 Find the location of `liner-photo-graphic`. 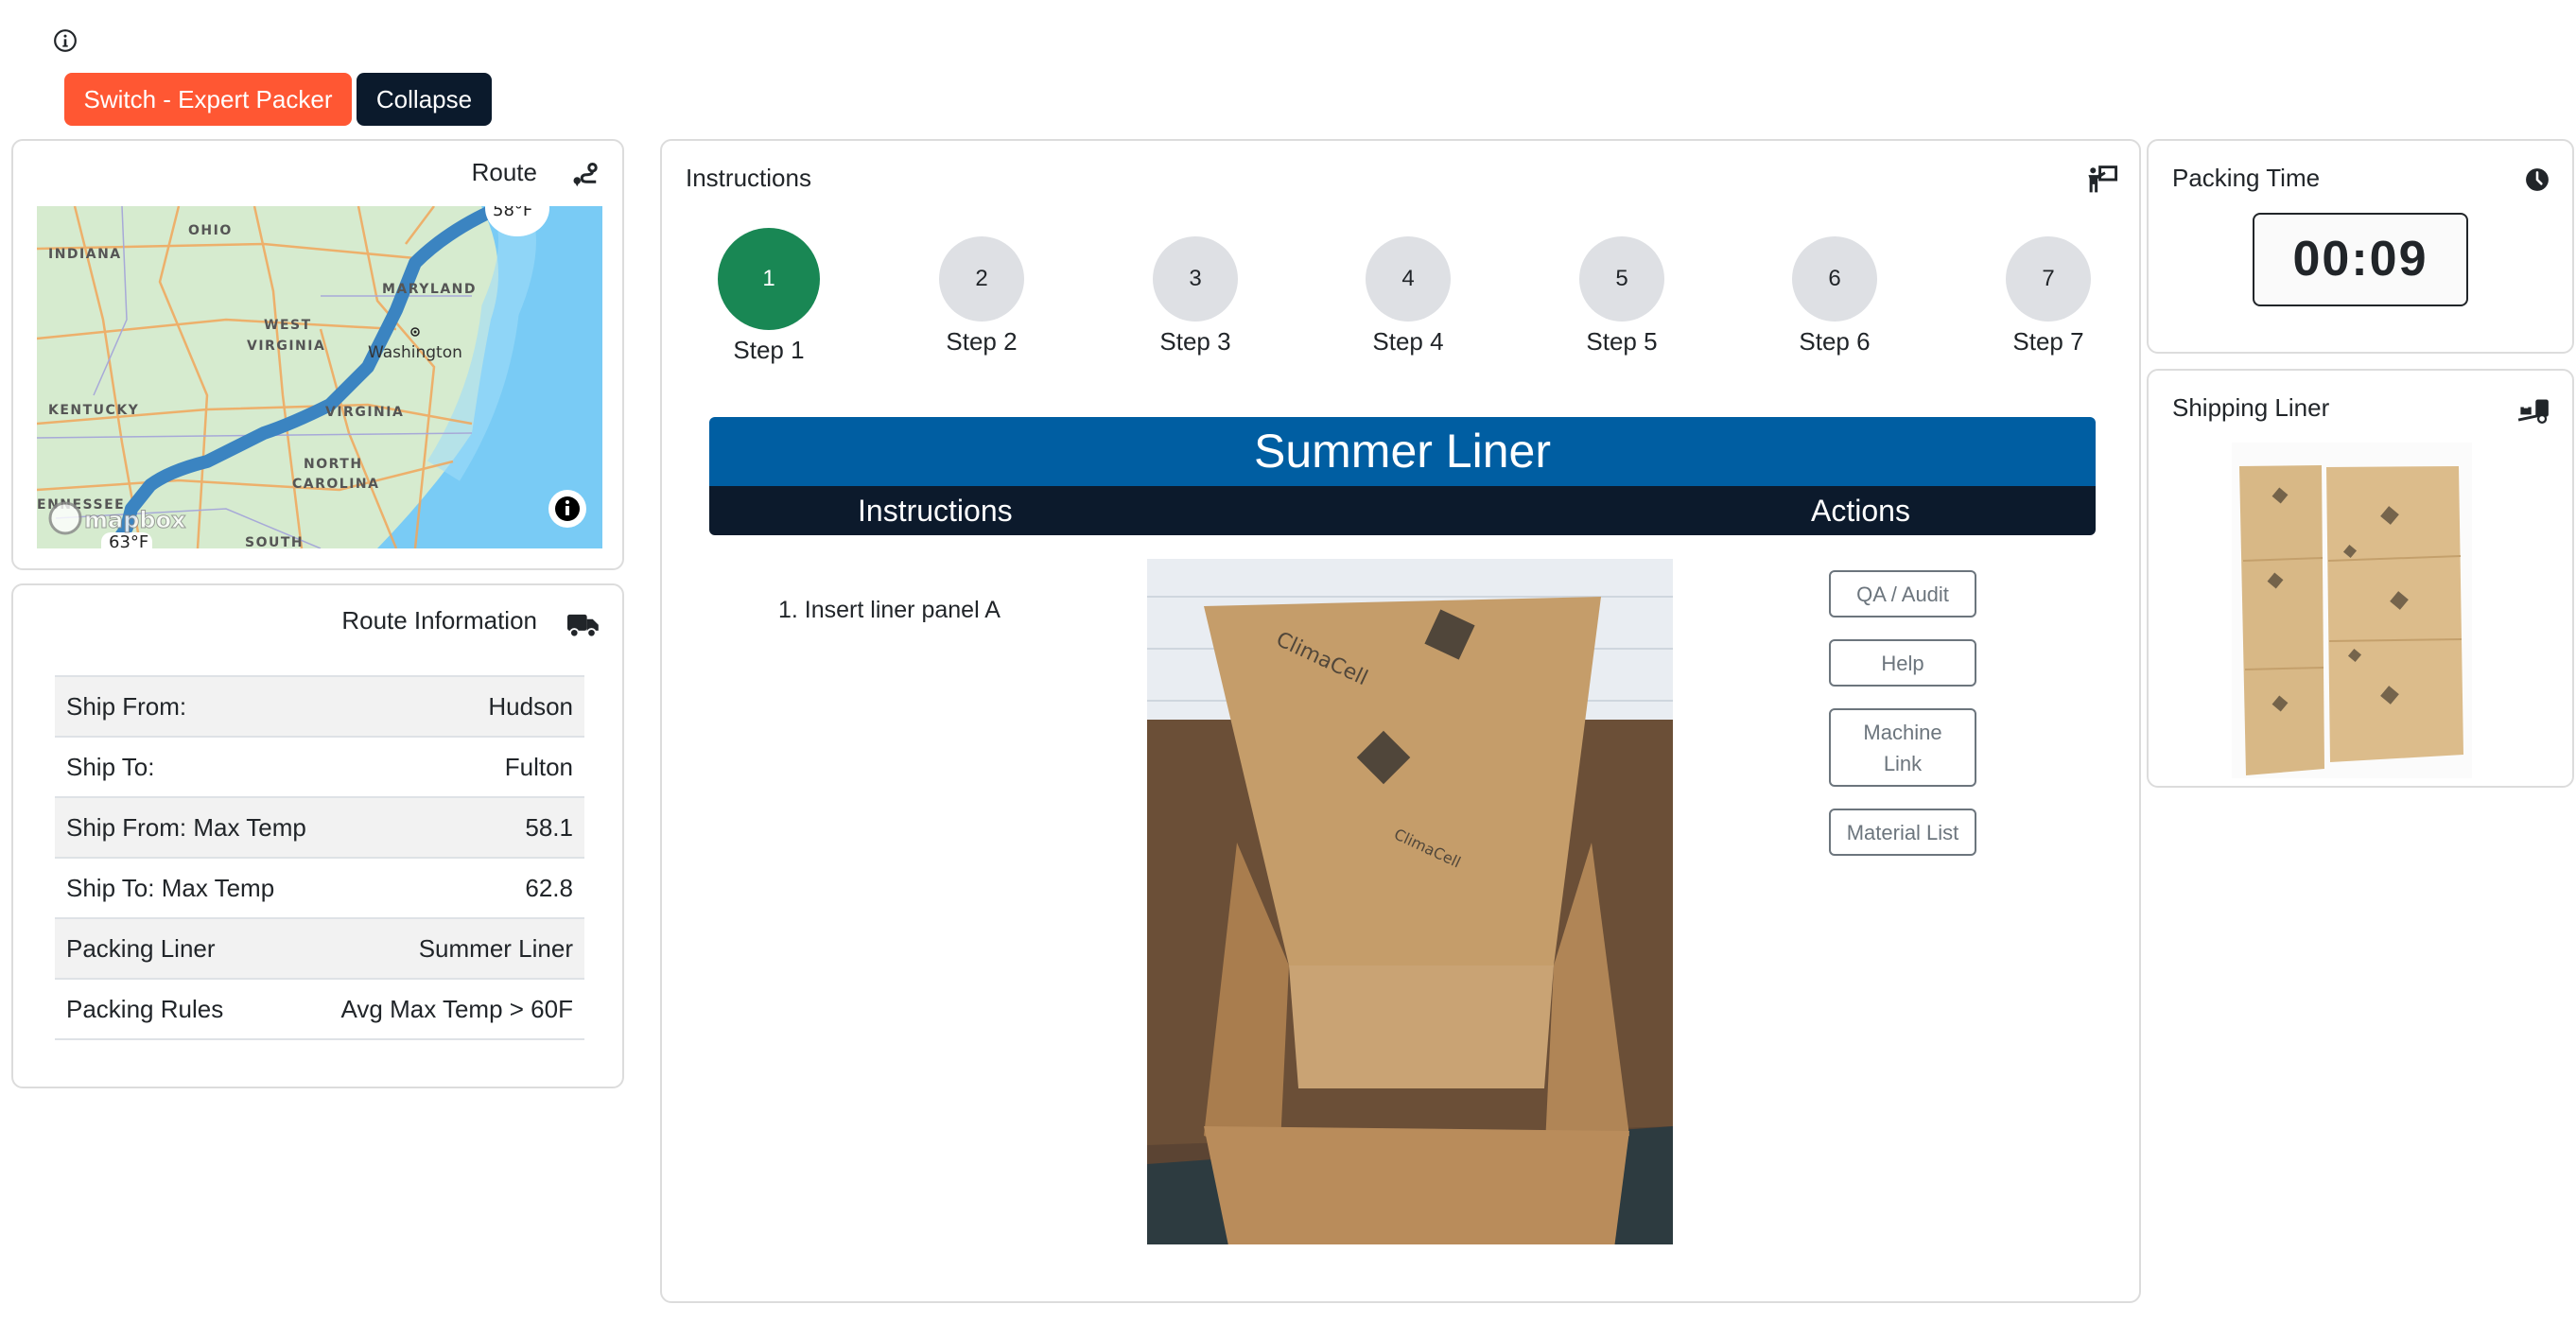

liner-photo-graphic is located at coordinates (2352, 610).